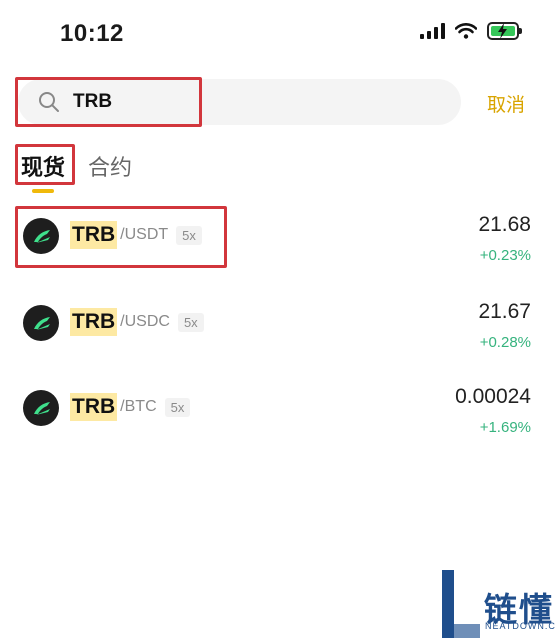  What do you see at coordinates (432, 31) in the screenshot?
I see `cellular-signal-icon` at bounding box center [432, 31].